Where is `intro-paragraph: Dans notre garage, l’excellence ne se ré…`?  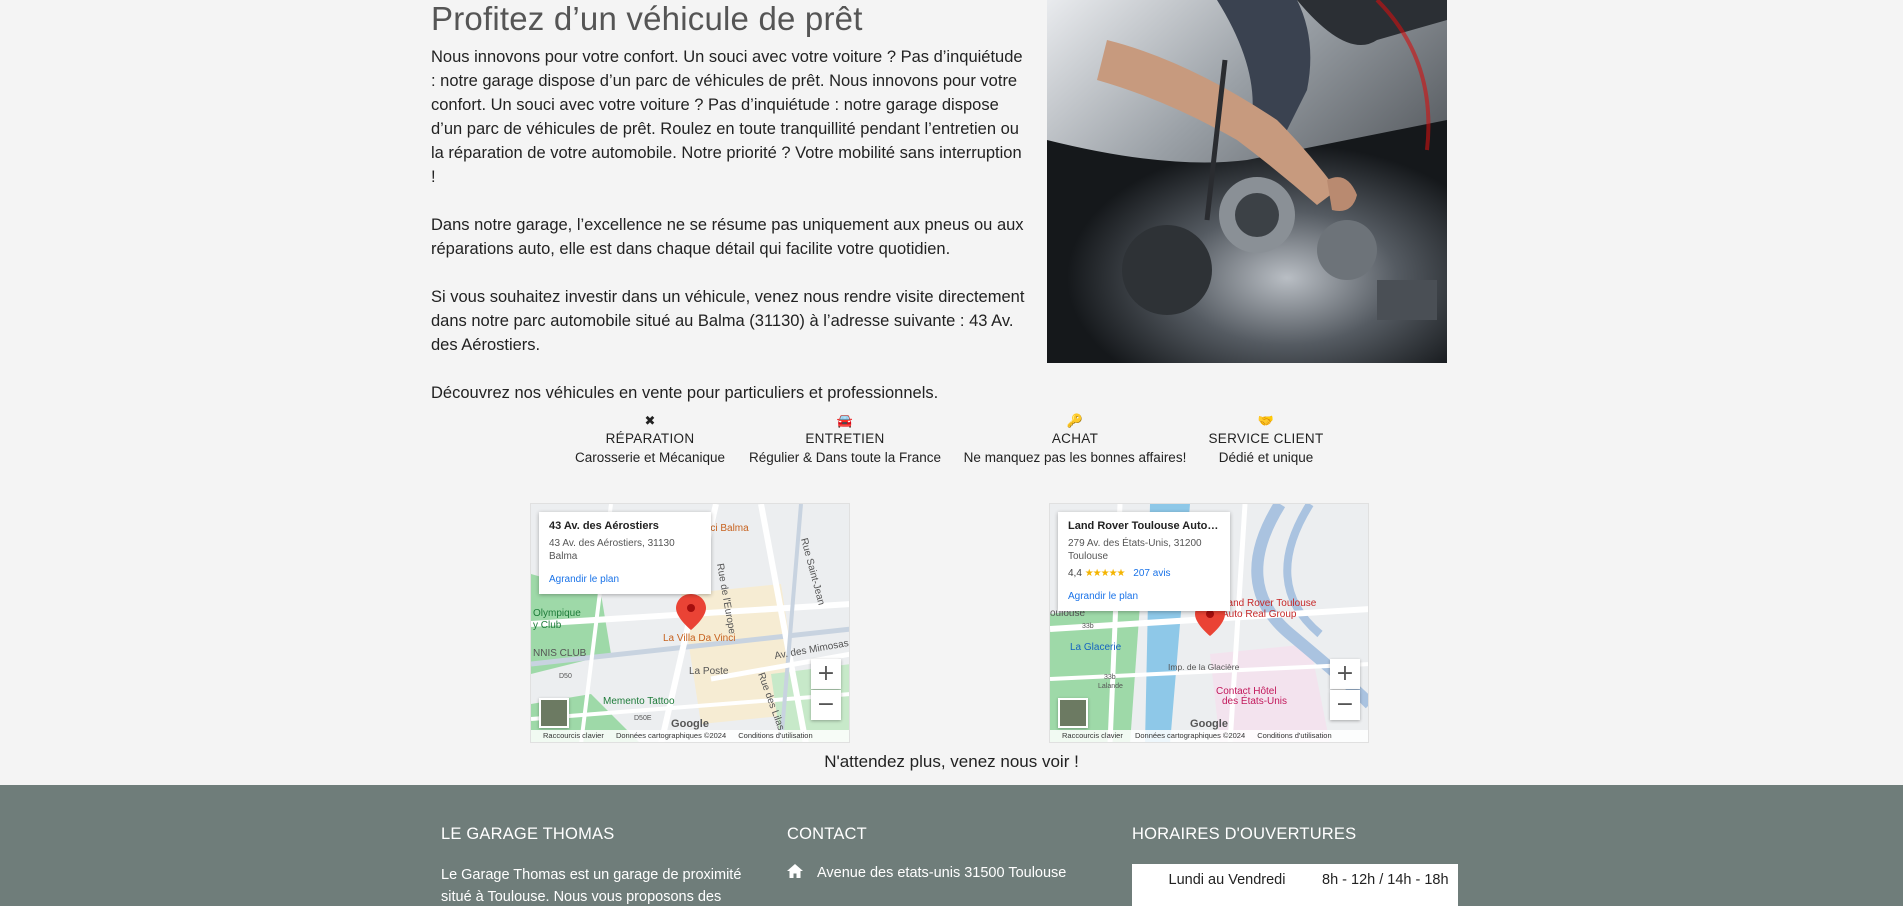
intro-paragraph: Dans notre garage, l’excellence ne se ré… is located at coordinates (727, 237).